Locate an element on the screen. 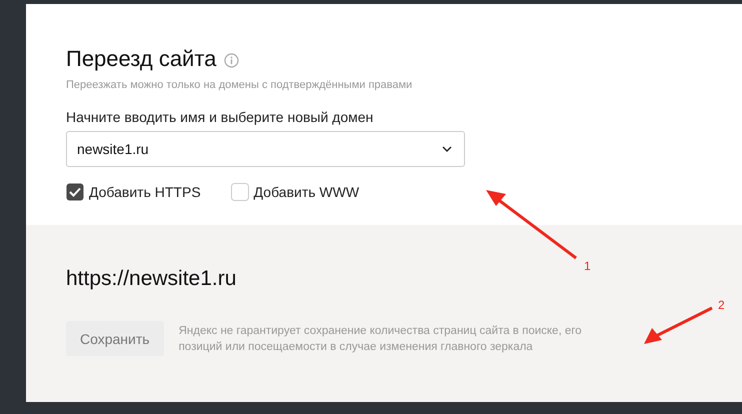 The image size is (742, 414). checkbox-label: Добавить HTTPS is located at coordinates (145, 192).